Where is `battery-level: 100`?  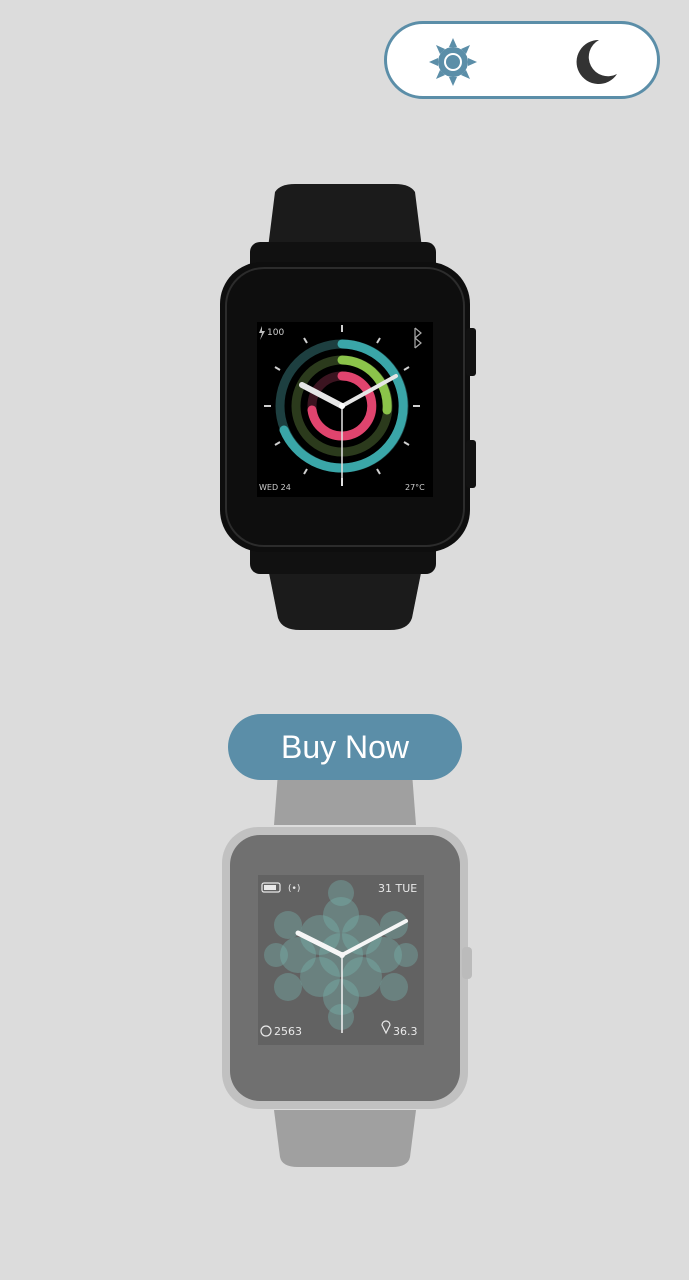 battery-level: 100 is located at coordinates (275, 333).